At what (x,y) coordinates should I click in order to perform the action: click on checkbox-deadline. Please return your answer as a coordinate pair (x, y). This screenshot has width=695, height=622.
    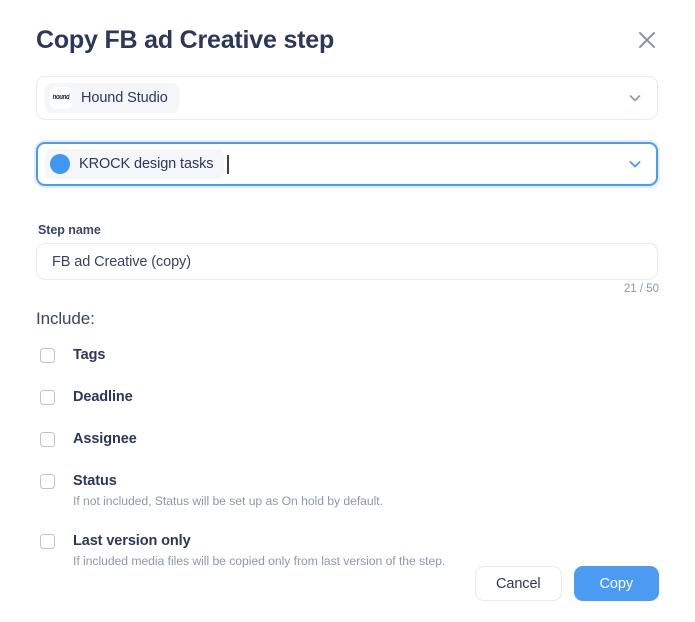
    Looking at the image, I should click on (47, 397).